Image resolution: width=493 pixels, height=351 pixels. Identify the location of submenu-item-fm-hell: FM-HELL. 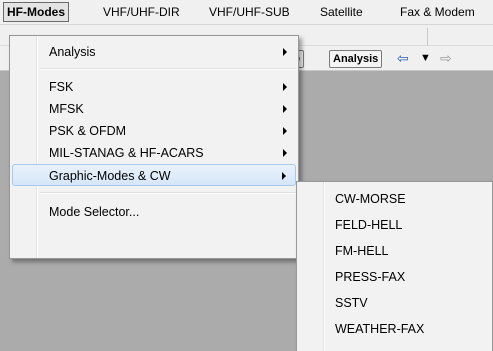
(394, 251).